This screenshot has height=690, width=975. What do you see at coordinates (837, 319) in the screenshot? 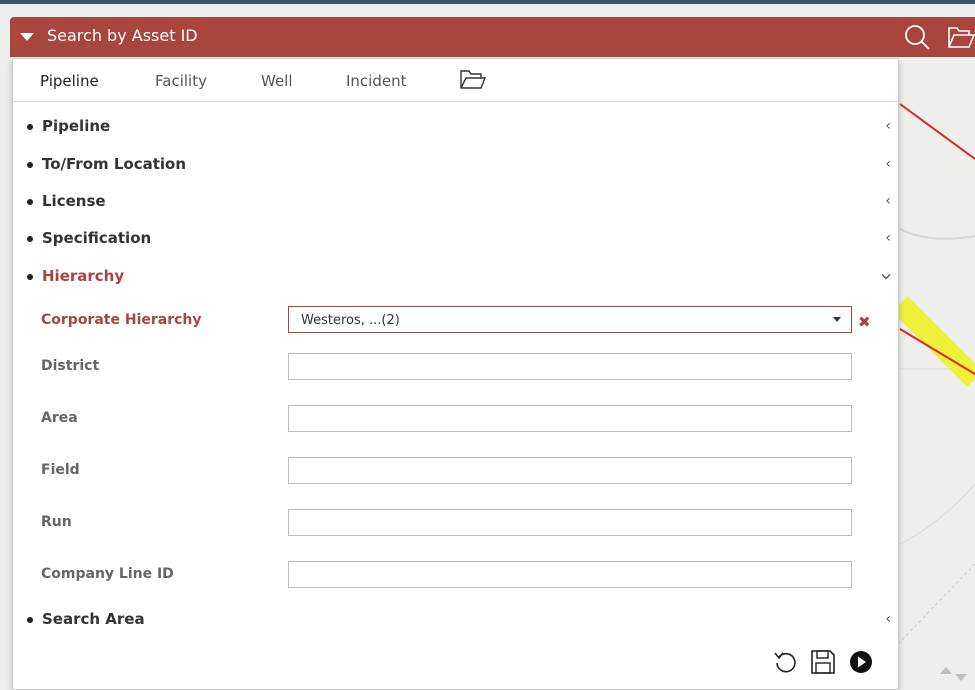
I see `dropdown-arrow-icon` at bounding box center [837, 319].